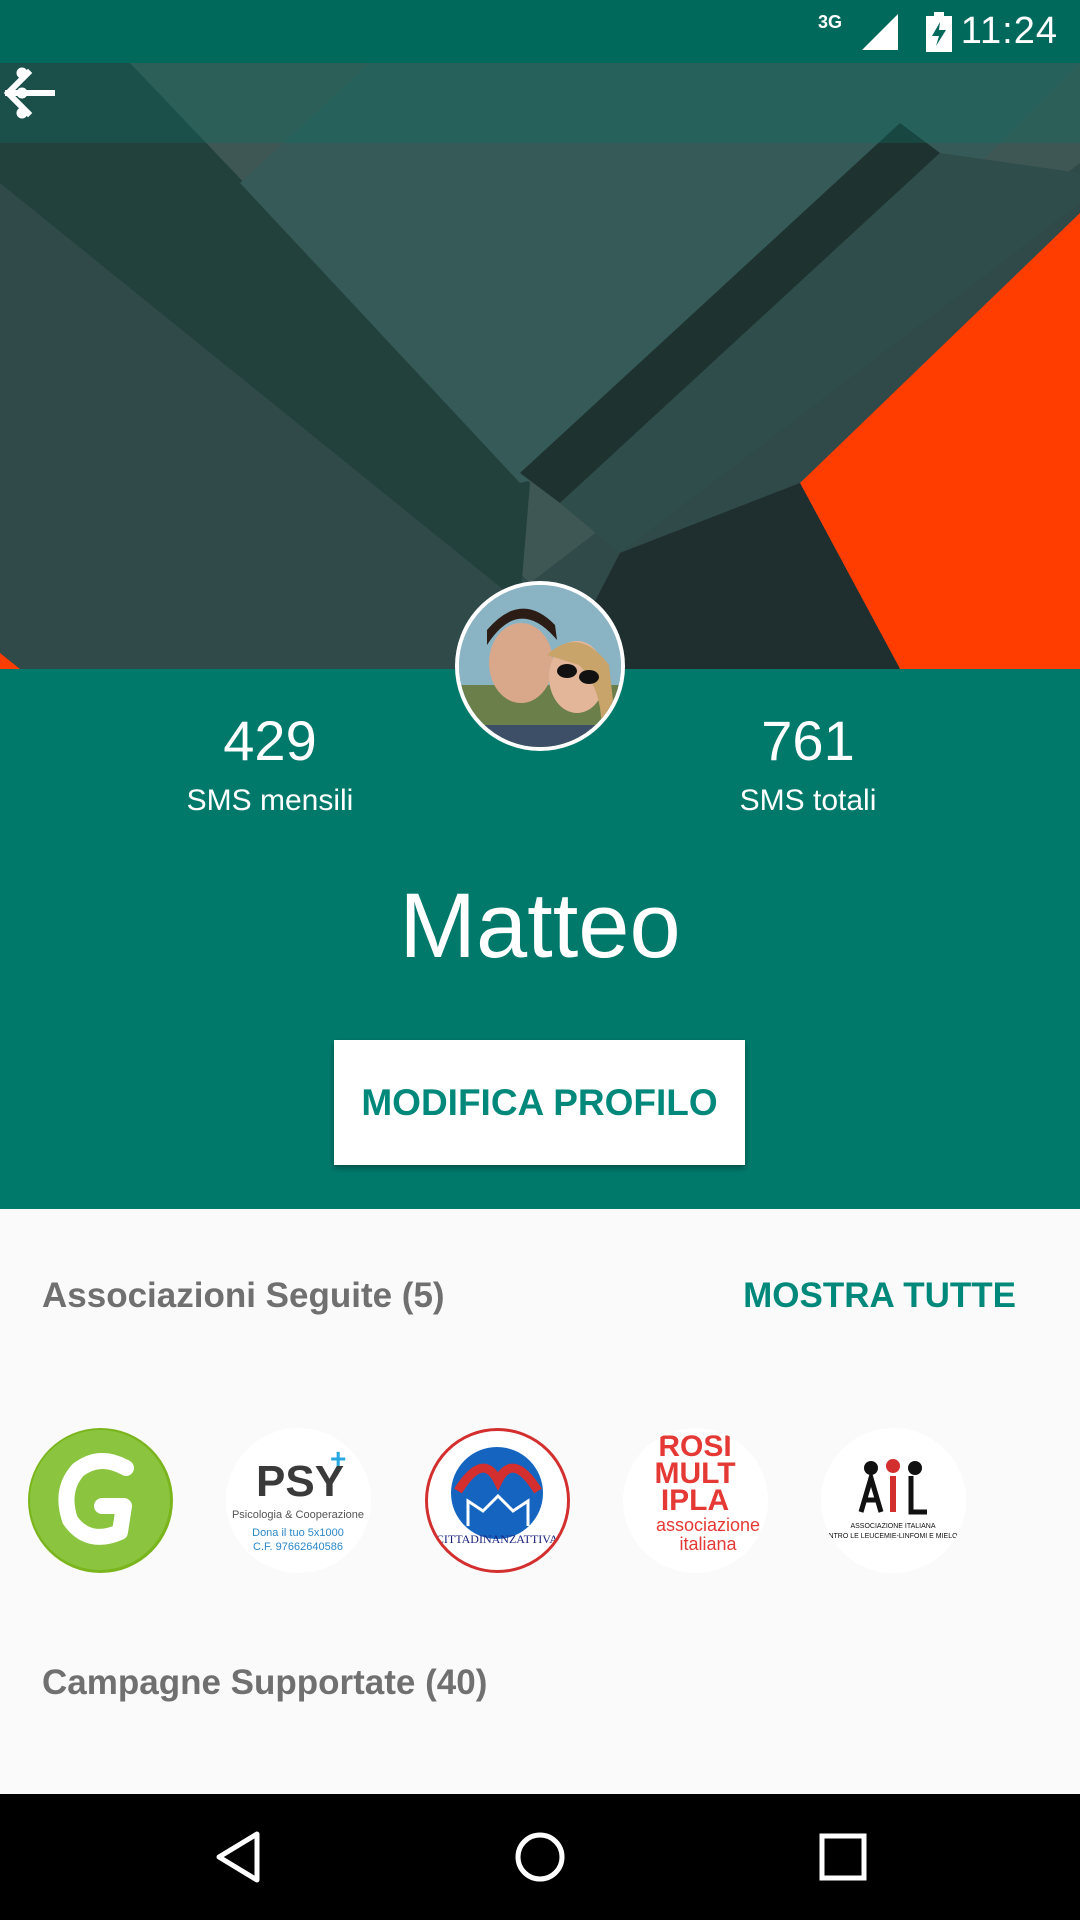 The width and height of the screenshot is (1080, 1920). I want to click on stat-total-sms: 761 SMS totali, so click(808, 765).